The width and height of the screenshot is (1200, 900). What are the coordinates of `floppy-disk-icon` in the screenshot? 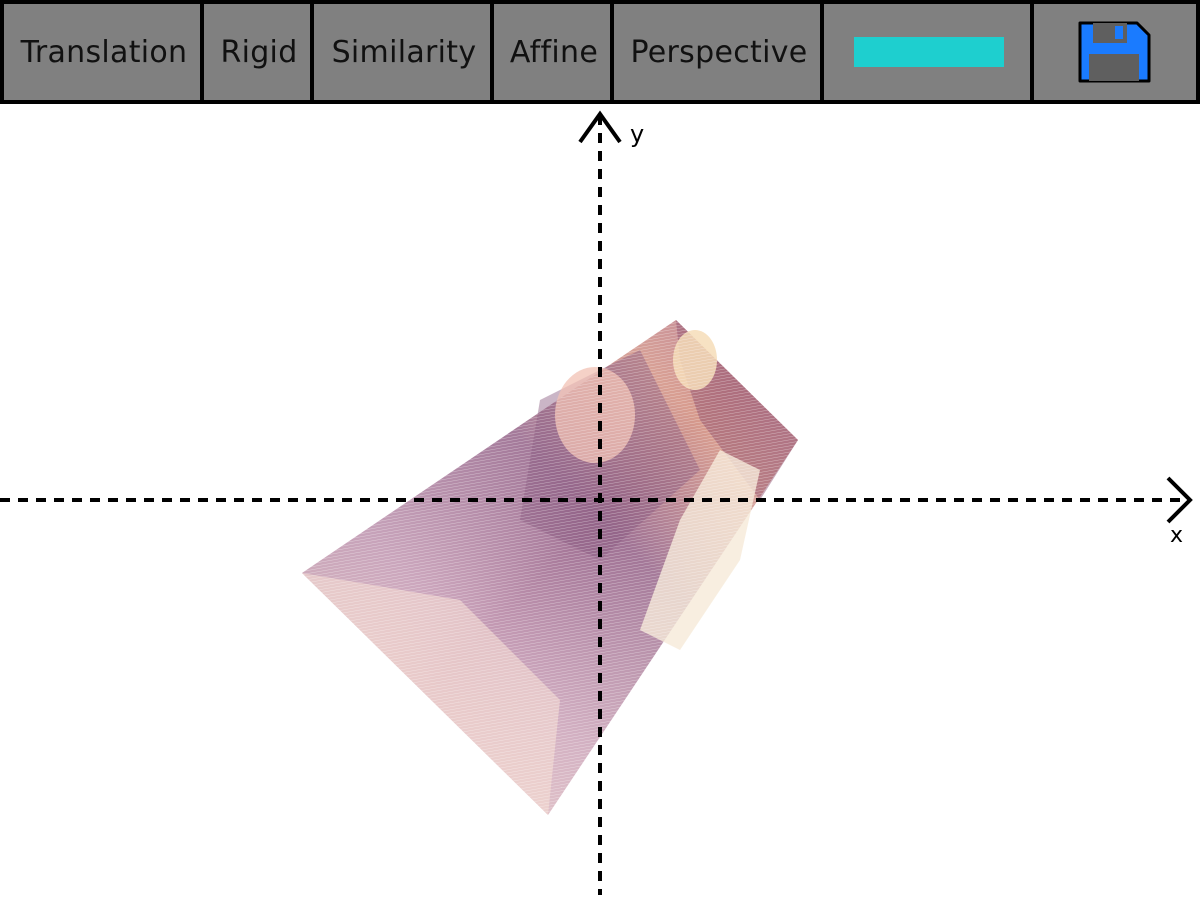 It's located at (1114, 52).